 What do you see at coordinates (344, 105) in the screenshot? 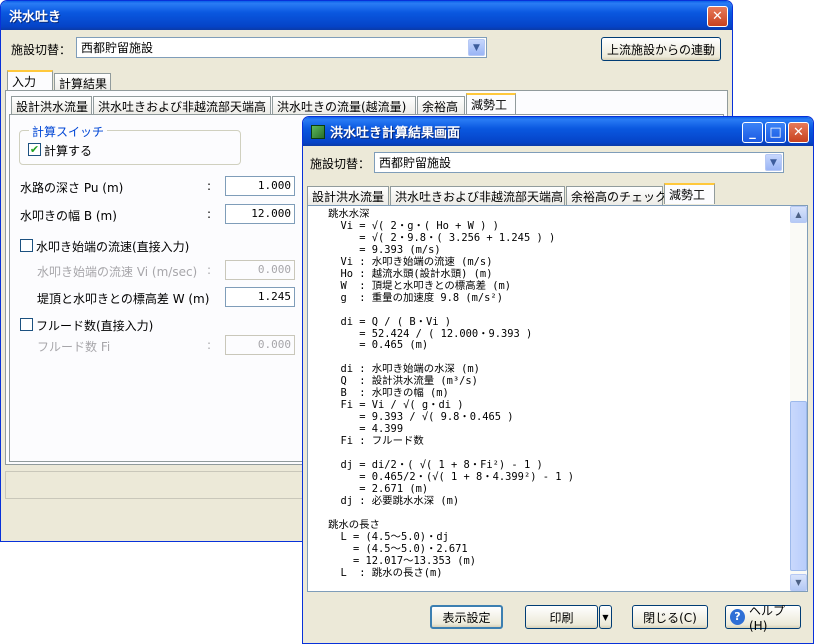
I see `tab-spillway-discharge: 洪水吐きの流量(越流量)` at bounding box center [344, 105].